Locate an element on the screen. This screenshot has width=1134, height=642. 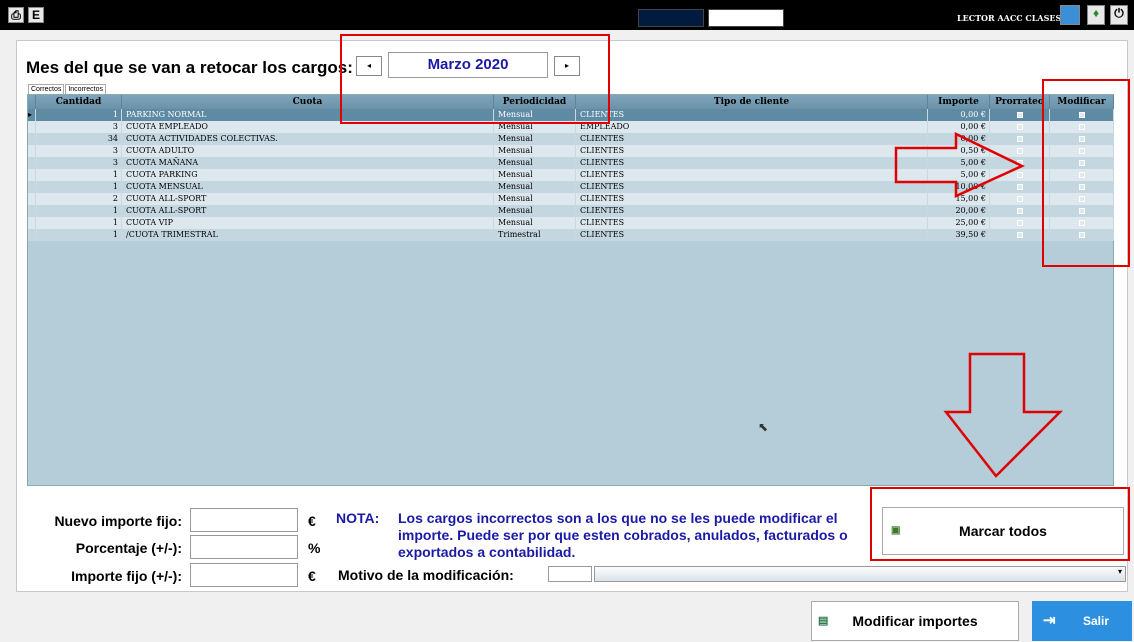
nuevo-importe-input is located at coordinates (244, 520).